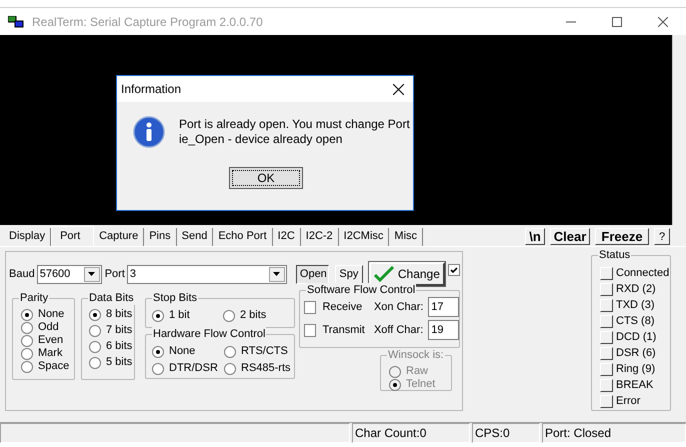  I want to click on toolbar-button: Freeze, so click(622, 236).